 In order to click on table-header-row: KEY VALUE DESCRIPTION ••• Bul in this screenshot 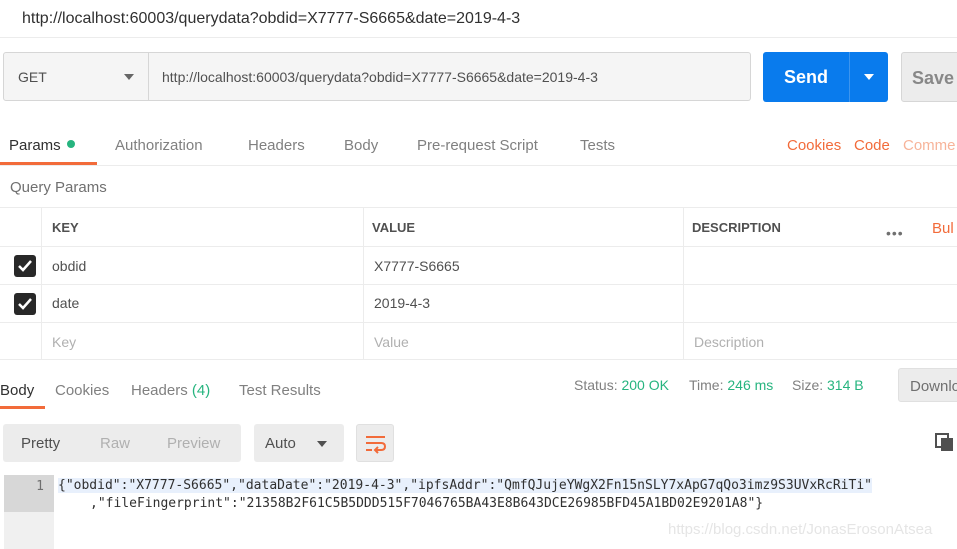, I will do `click(478, 227)`.